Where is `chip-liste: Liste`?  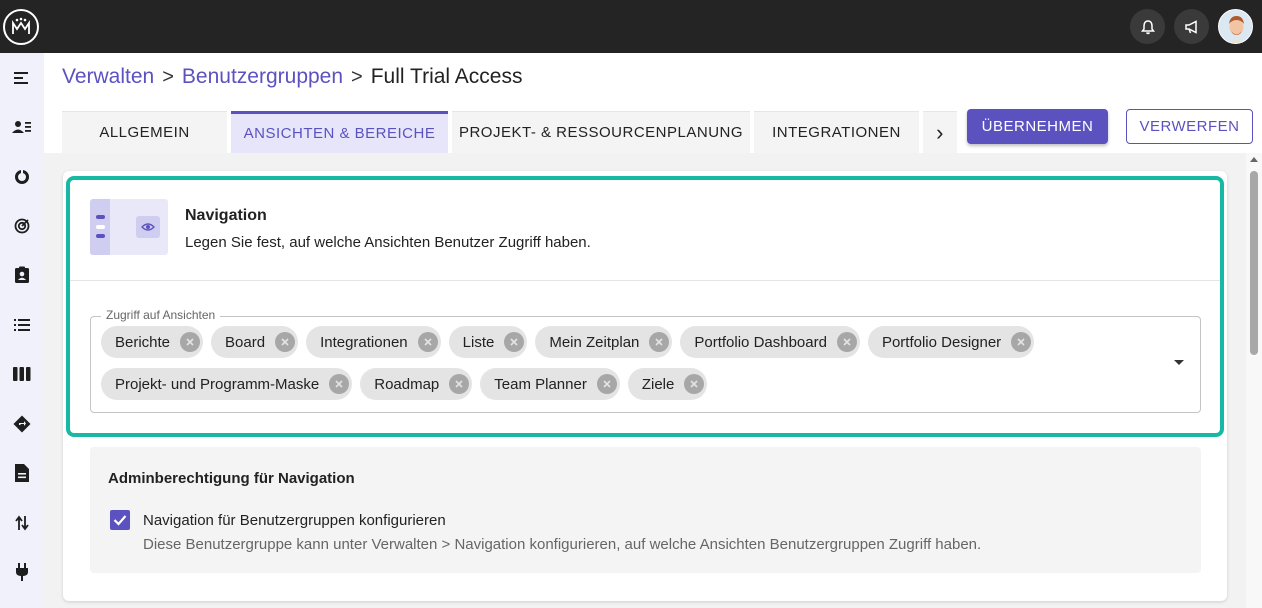
chip-liste: Liste is located at coordinates (488, 342).